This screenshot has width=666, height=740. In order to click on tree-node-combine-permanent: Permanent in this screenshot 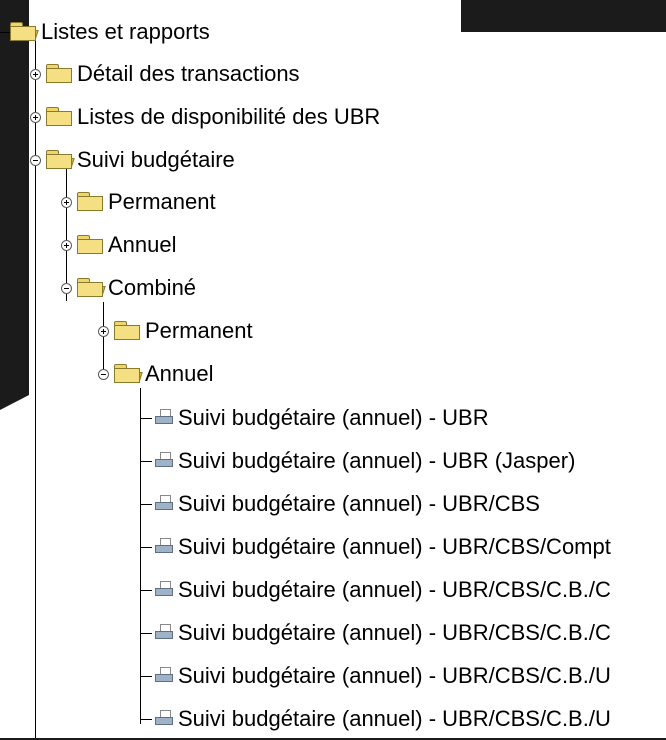, I will do `click(175, 331)`.